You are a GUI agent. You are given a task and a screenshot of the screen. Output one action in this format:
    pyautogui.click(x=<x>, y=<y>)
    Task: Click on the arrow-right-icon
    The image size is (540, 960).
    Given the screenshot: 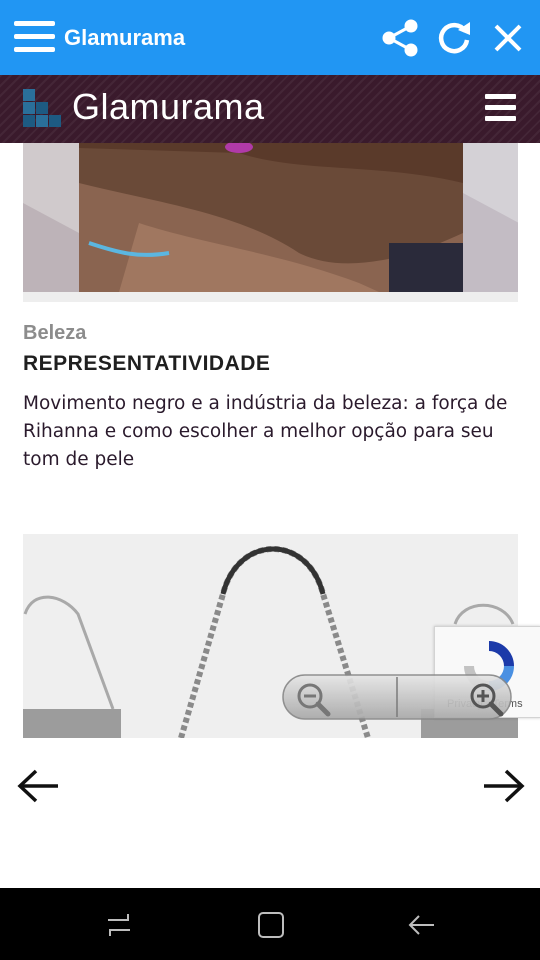 What is the action you would take?
    pyautogui.click(x=504, y=786)
    